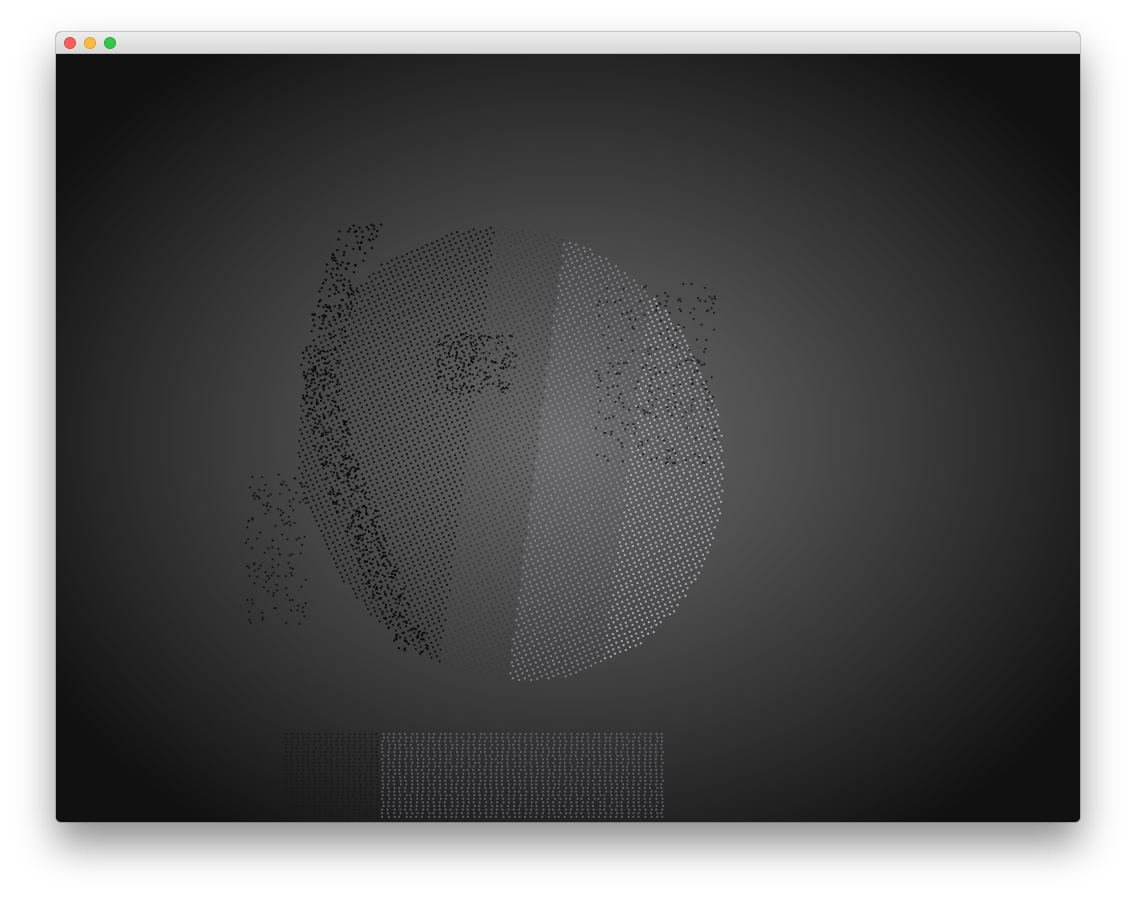 This screenshot has width=1136, height=902. What do you see at coordinates (568, 43) in the screenshot?
I see `title-bar` at bounding box center [568, 43].